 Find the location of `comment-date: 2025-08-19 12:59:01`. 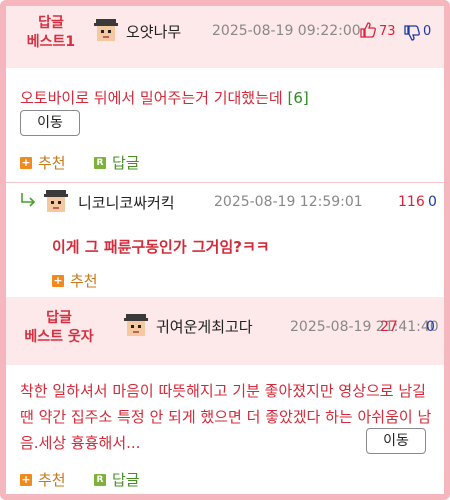

comment-date: 2025-08-19 12:59:01 is located at coordinates (288, 202).